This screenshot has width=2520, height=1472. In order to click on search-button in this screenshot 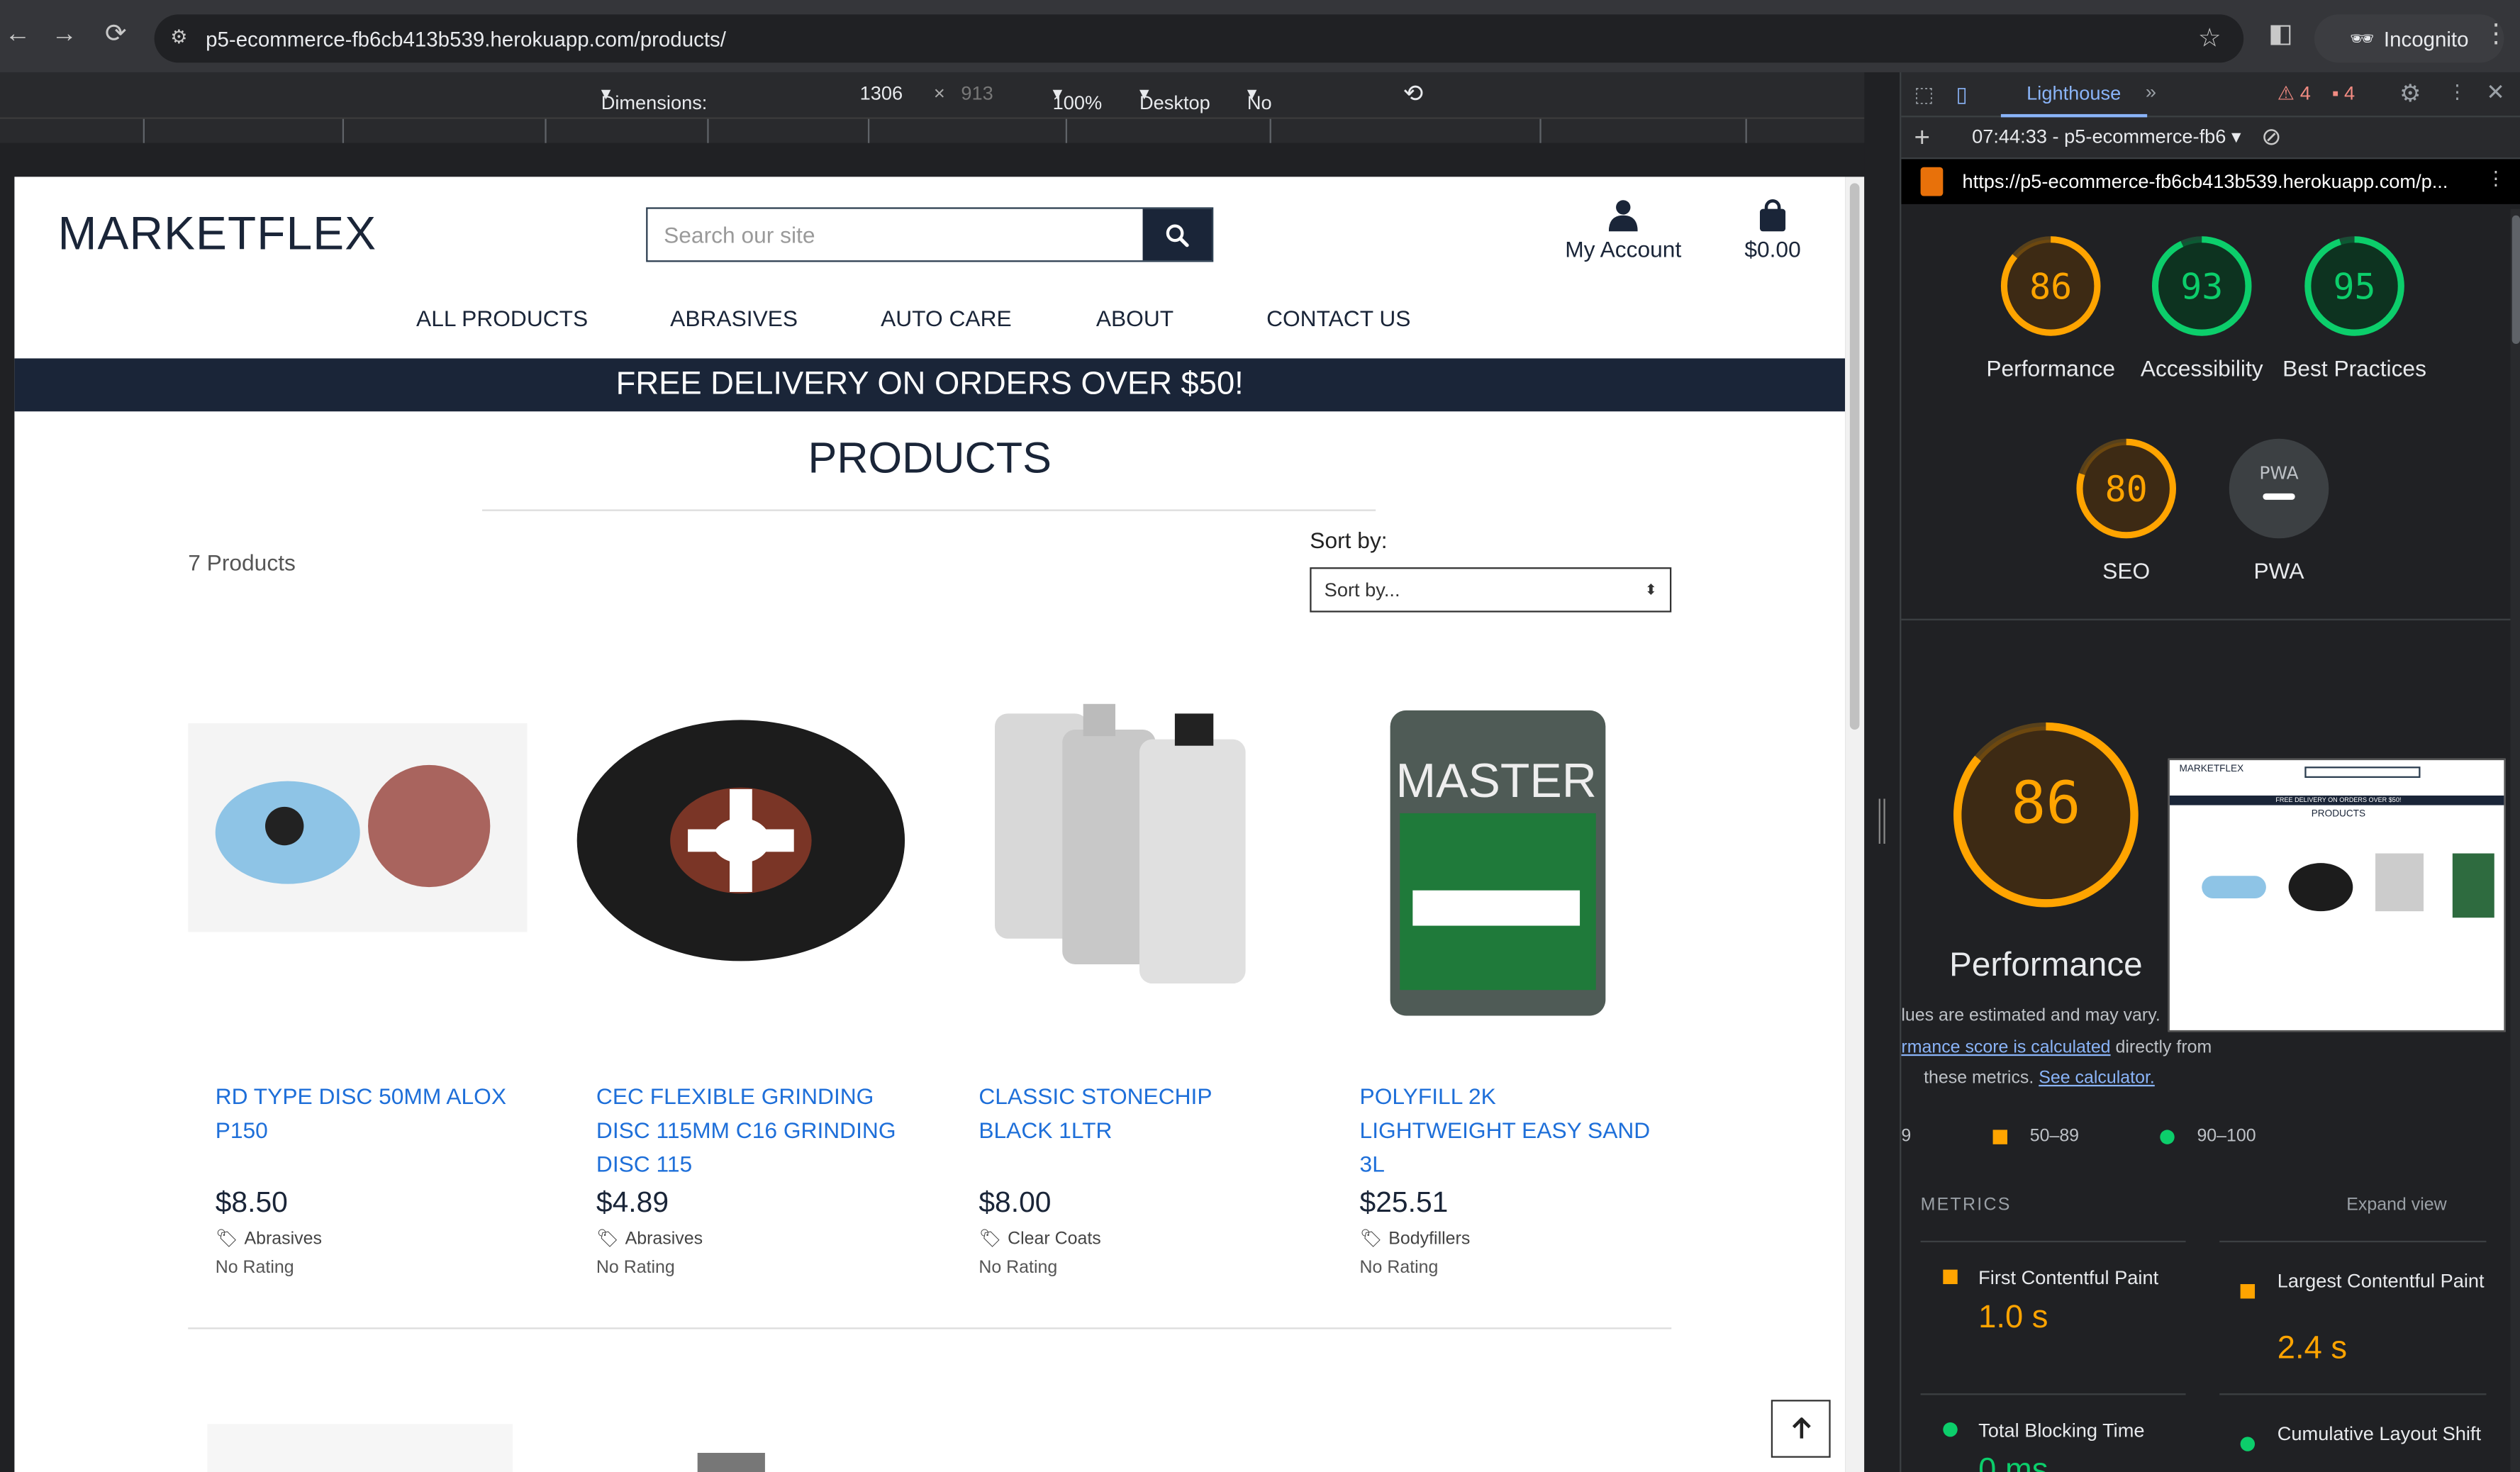, I will do `click(1177, 235)`.